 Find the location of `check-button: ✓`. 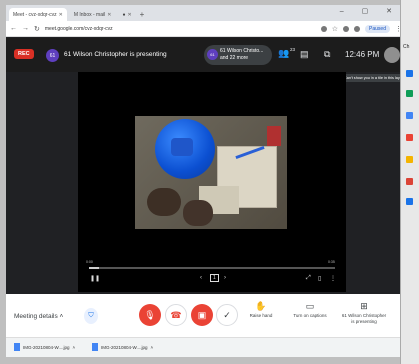

check-button: ✓ is located at coordinates (227, 315).